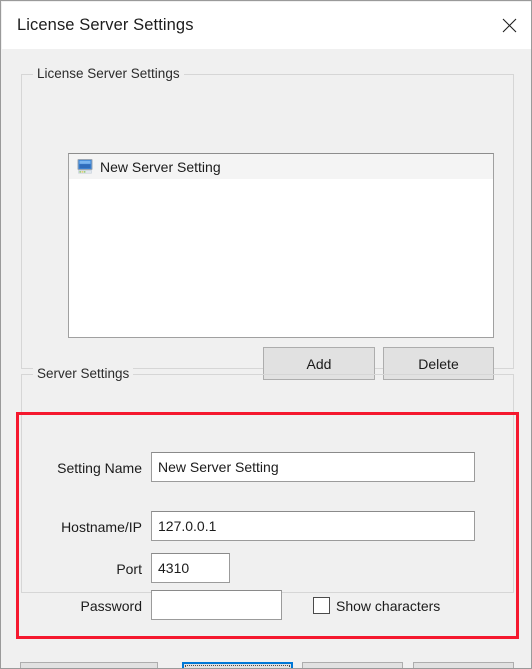  Describe the element at coordinates (281, 166) in the screenshot. I see `list-item: New Server Setting` at that location.